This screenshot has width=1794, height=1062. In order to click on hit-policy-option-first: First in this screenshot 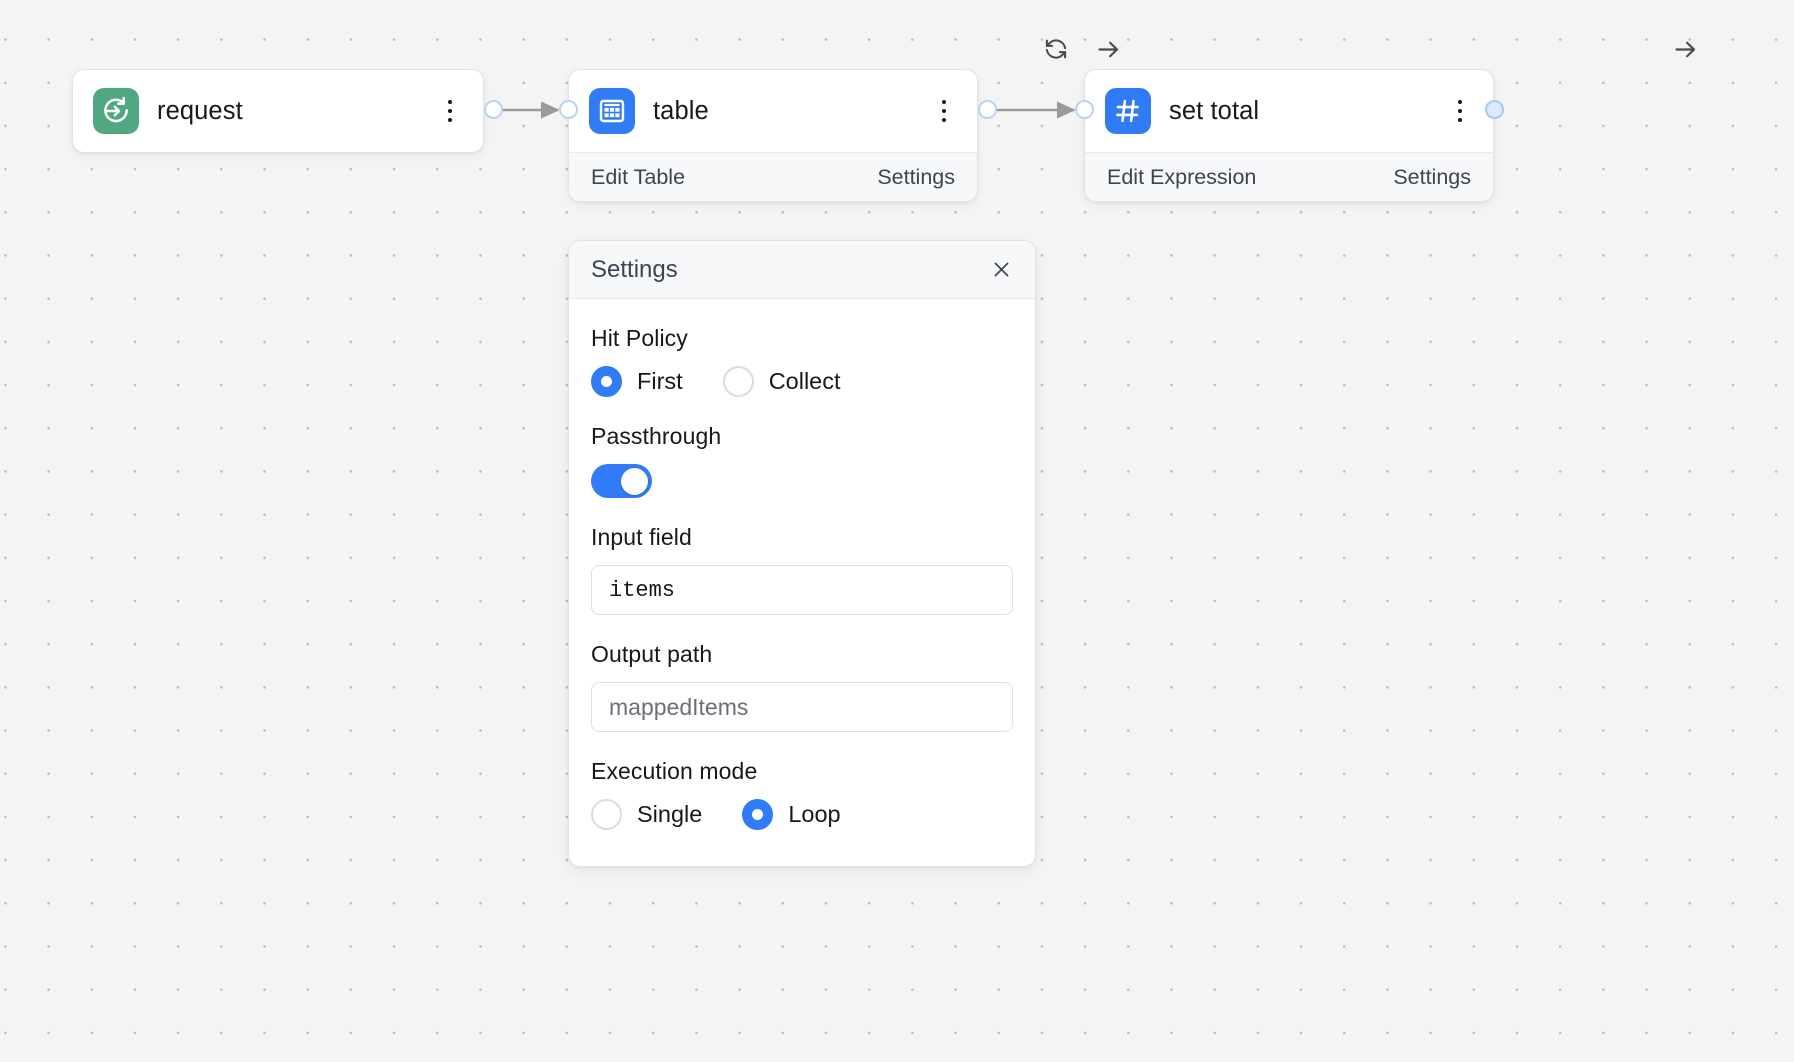, I will do `click(637, 381)`.